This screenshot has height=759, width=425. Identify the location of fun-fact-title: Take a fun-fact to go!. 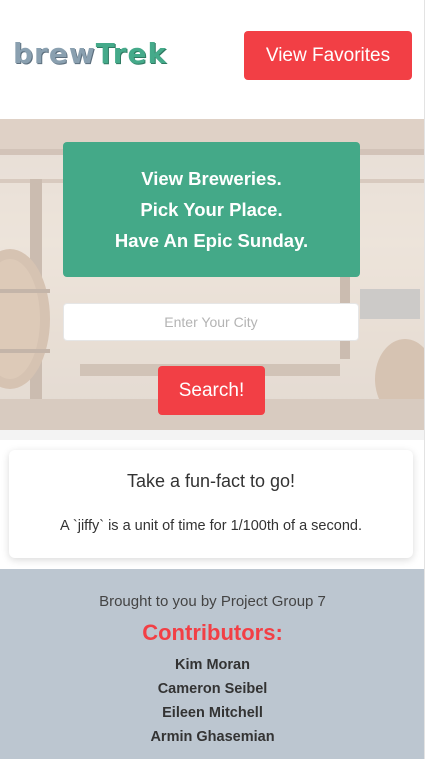
(211, 481).